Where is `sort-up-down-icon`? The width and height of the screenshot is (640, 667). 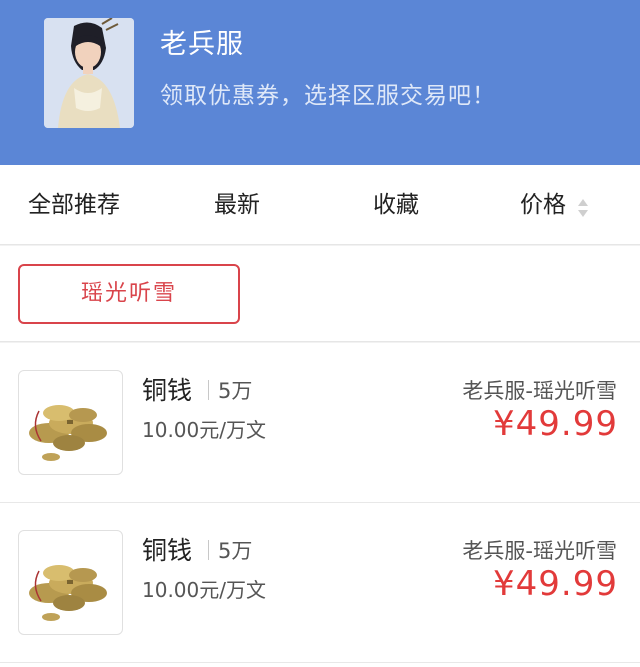 sort-up-down-icon is located at coordinates (583, 208).